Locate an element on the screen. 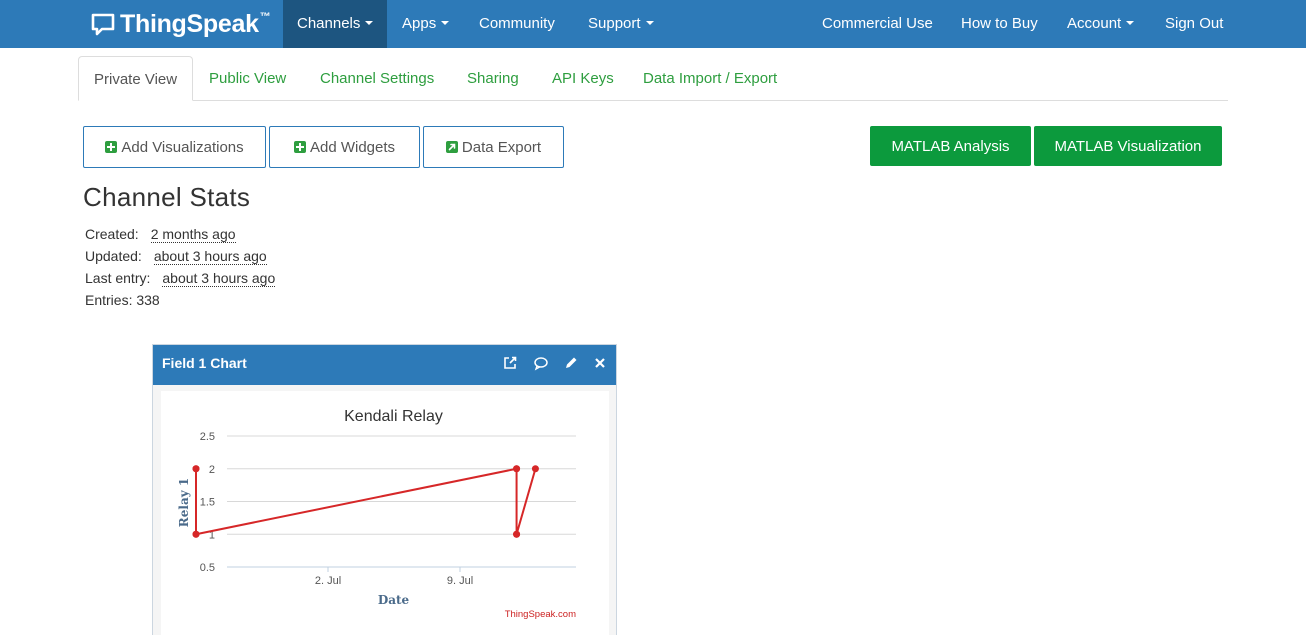 This screenshot has width=1306, height=635. nav-sign-out: Sign Out is located at coordinates (1194, 24).